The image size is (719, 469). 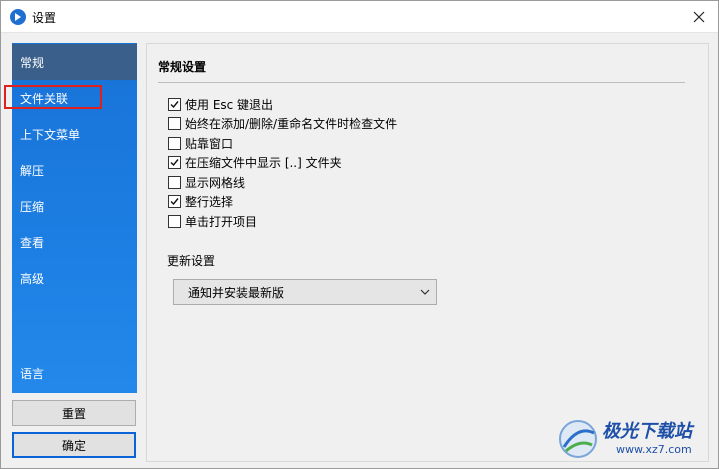 I want to click on sidebar-item-compress: 压缩, so click(x=74, y=206).